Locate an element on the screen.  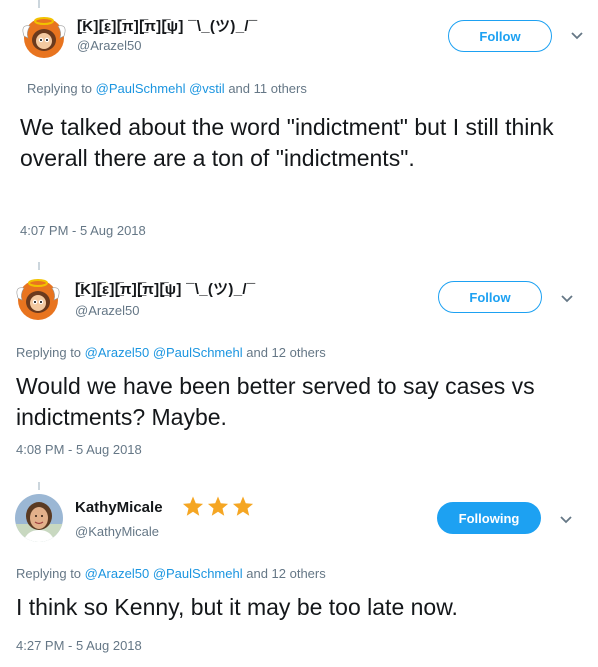
reply-suffix: and 11 others is located at coordinates (267, 88).